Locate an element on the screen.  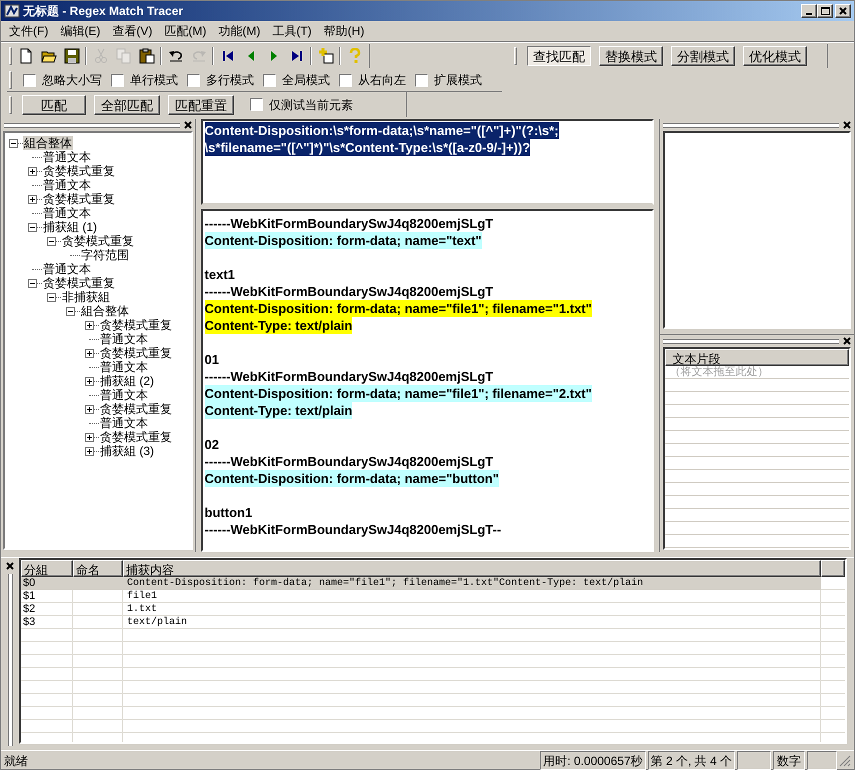
menu-item: 工具(T) is located at coordinates (292, 31).